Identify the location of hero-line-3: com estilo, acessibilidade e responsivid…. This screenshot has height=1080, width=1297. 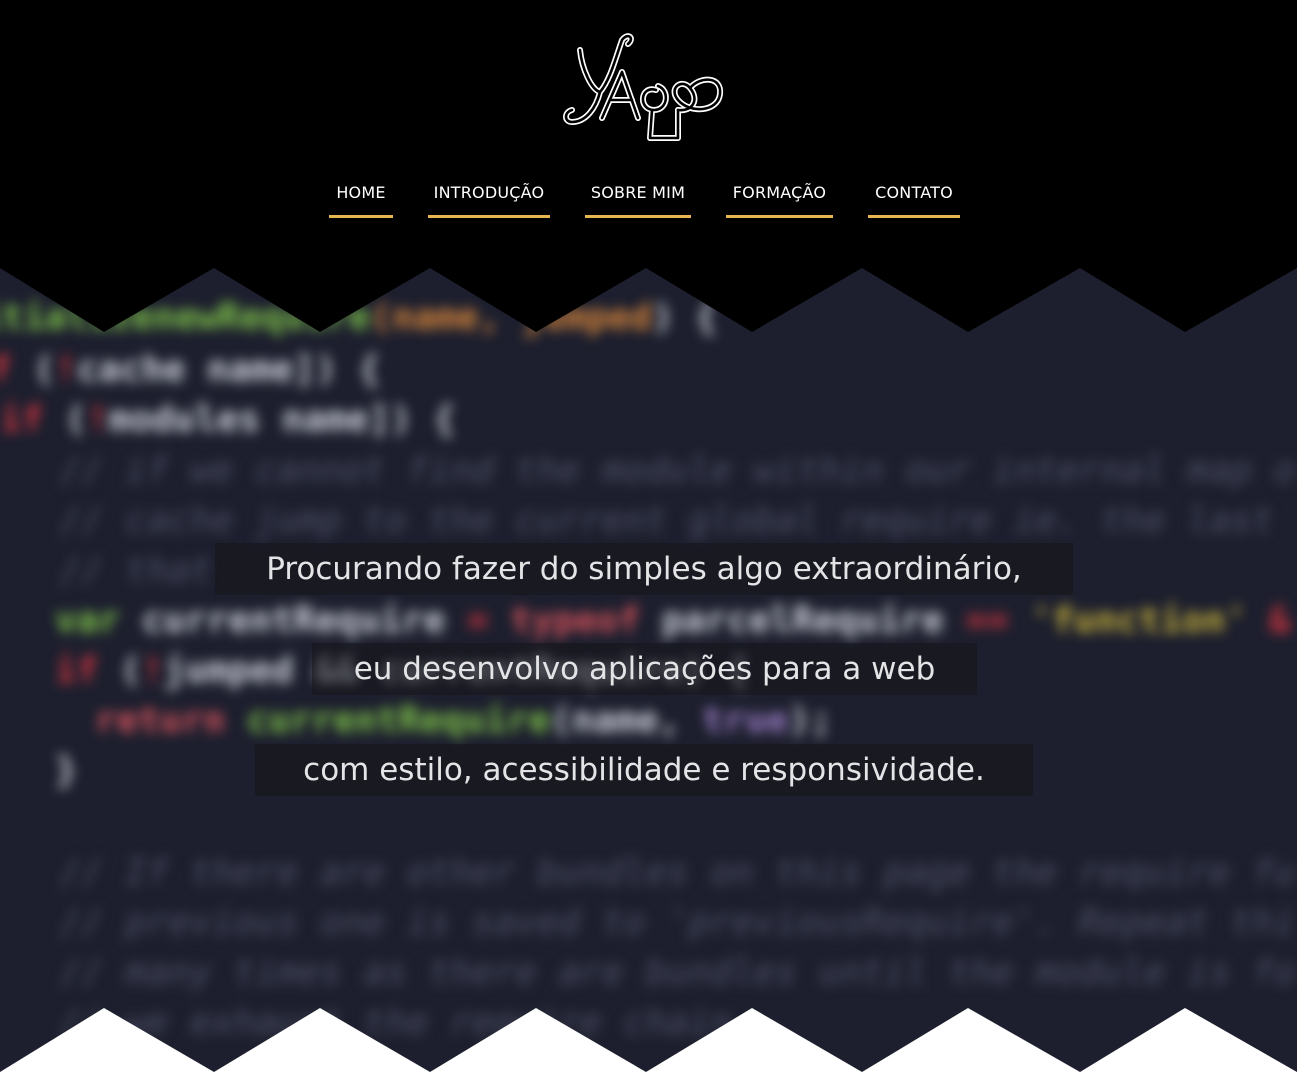
(644, 770).